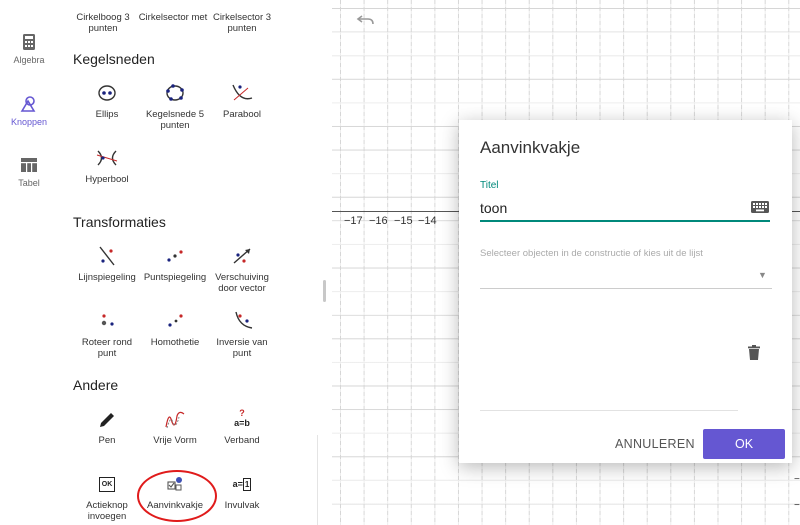 The width and height of the screenshot is (800, 525). I want to click on x-tick-label: −16, so click(378, 221).